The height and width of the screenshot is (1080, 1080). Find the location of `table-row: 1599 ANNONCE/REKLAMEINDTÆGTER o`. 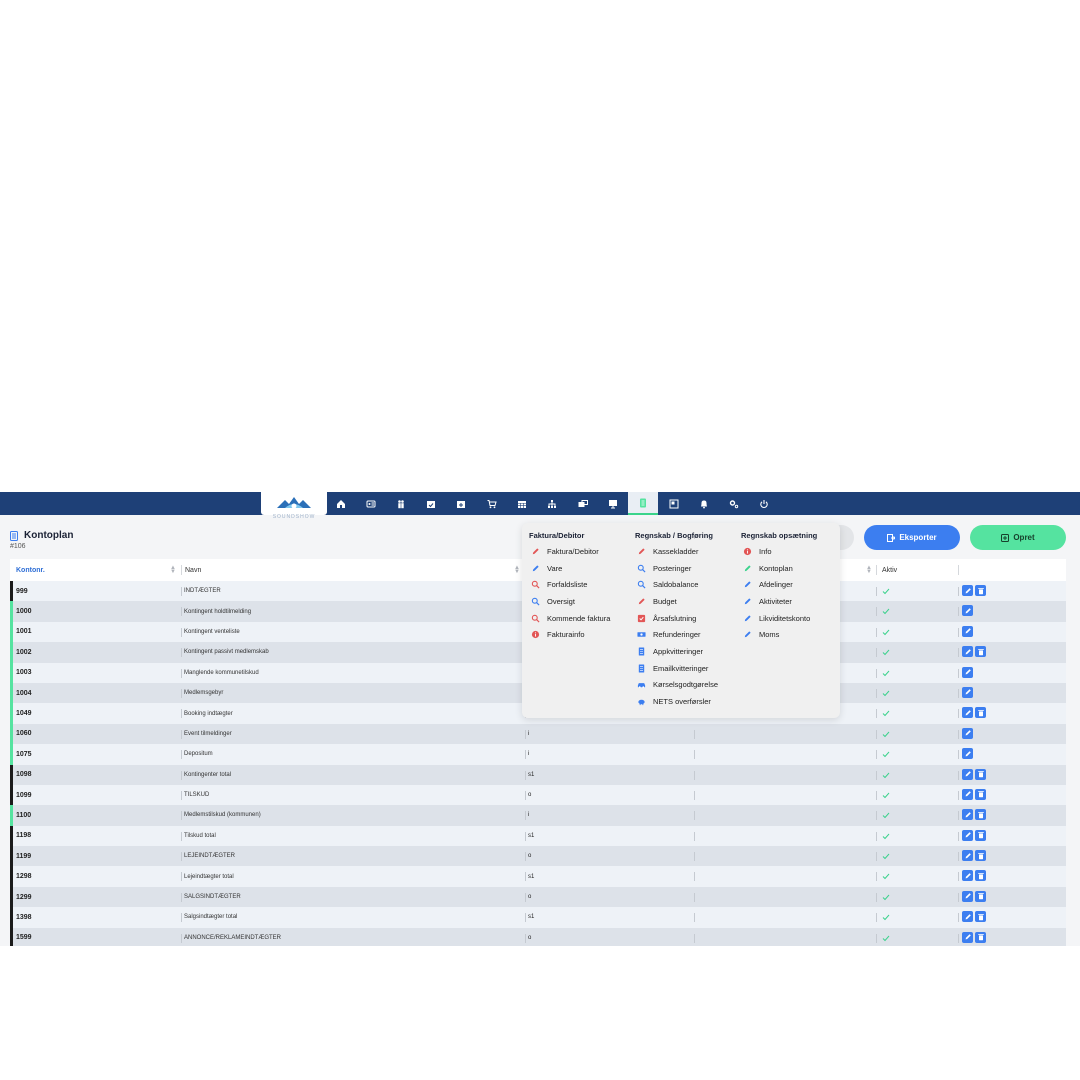

table-row: 1599 ANNONCE/REKLAMEINDTÆGTER o is located at coordinates (538, 936).